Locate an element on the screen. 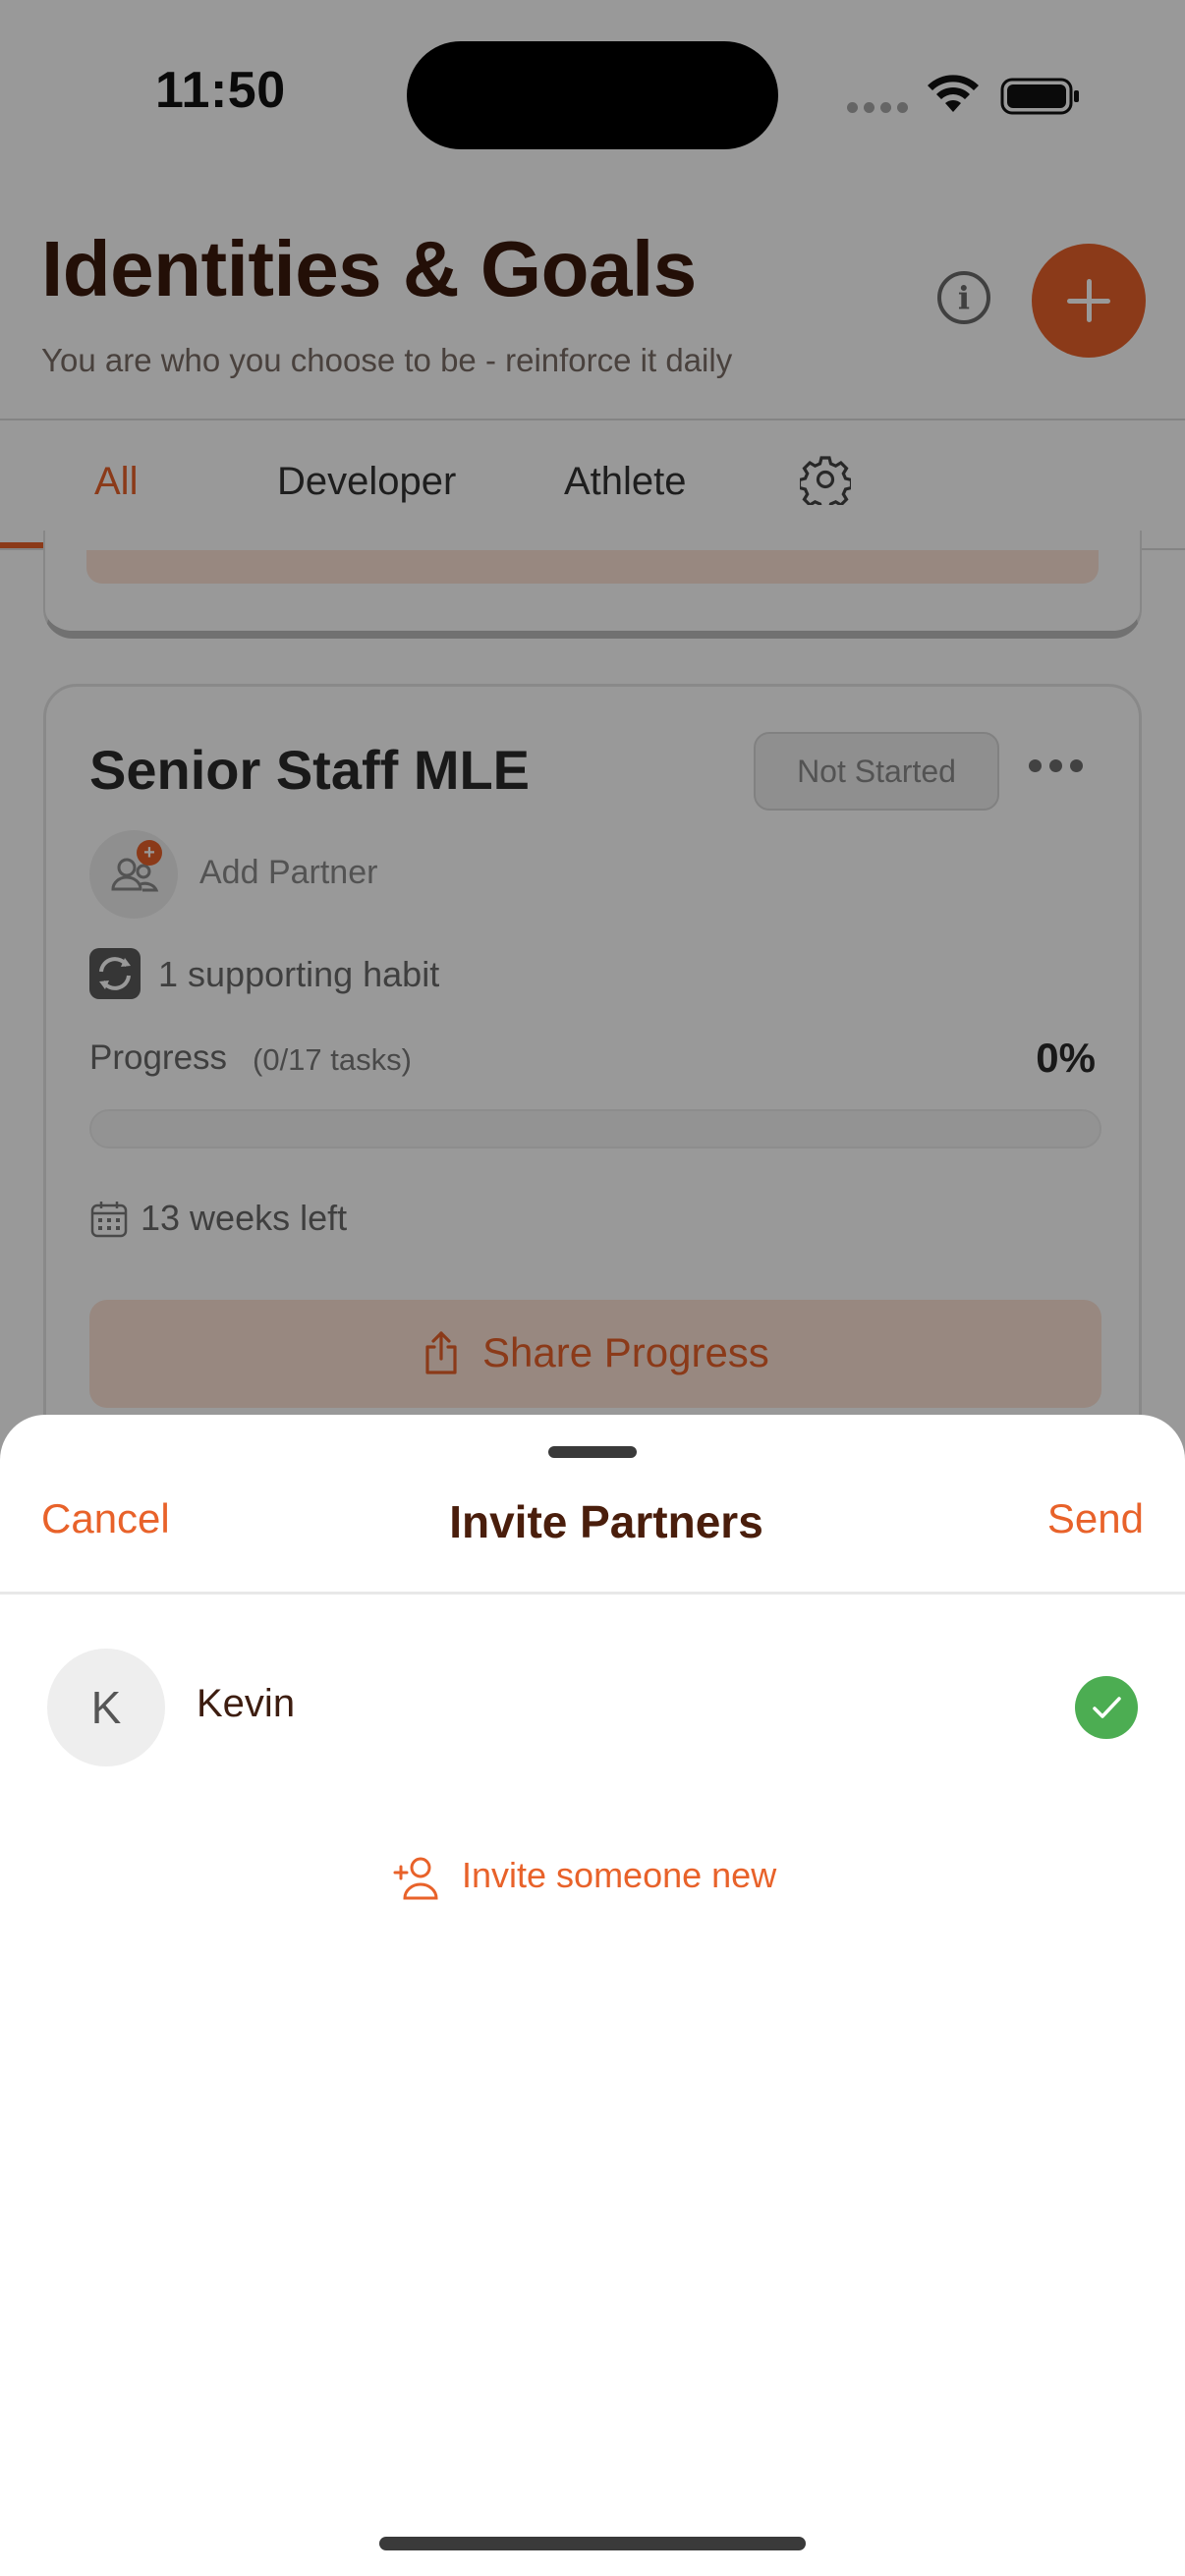 This screenshot has width=1185, height=2576. sheet-divider is located at coordinates (592, 1593).